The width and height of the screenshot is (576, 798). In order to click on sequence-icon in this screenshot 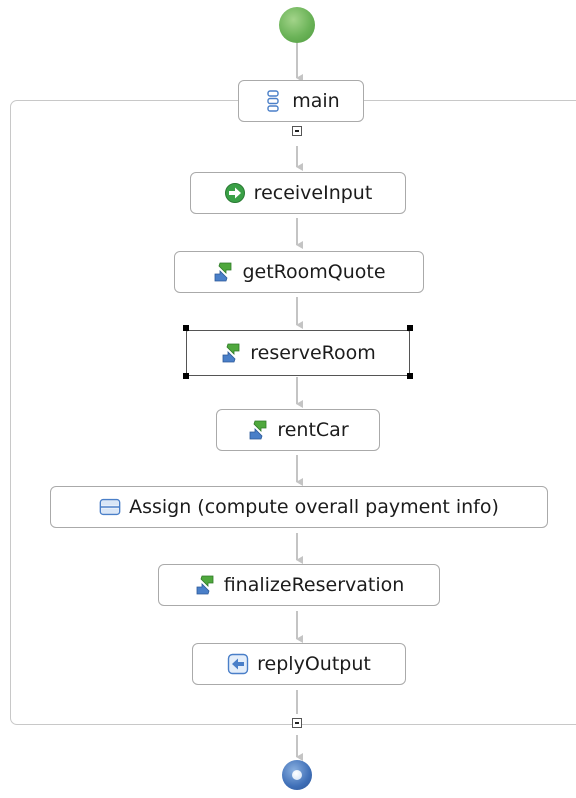, I will do `click(273, 101)`.